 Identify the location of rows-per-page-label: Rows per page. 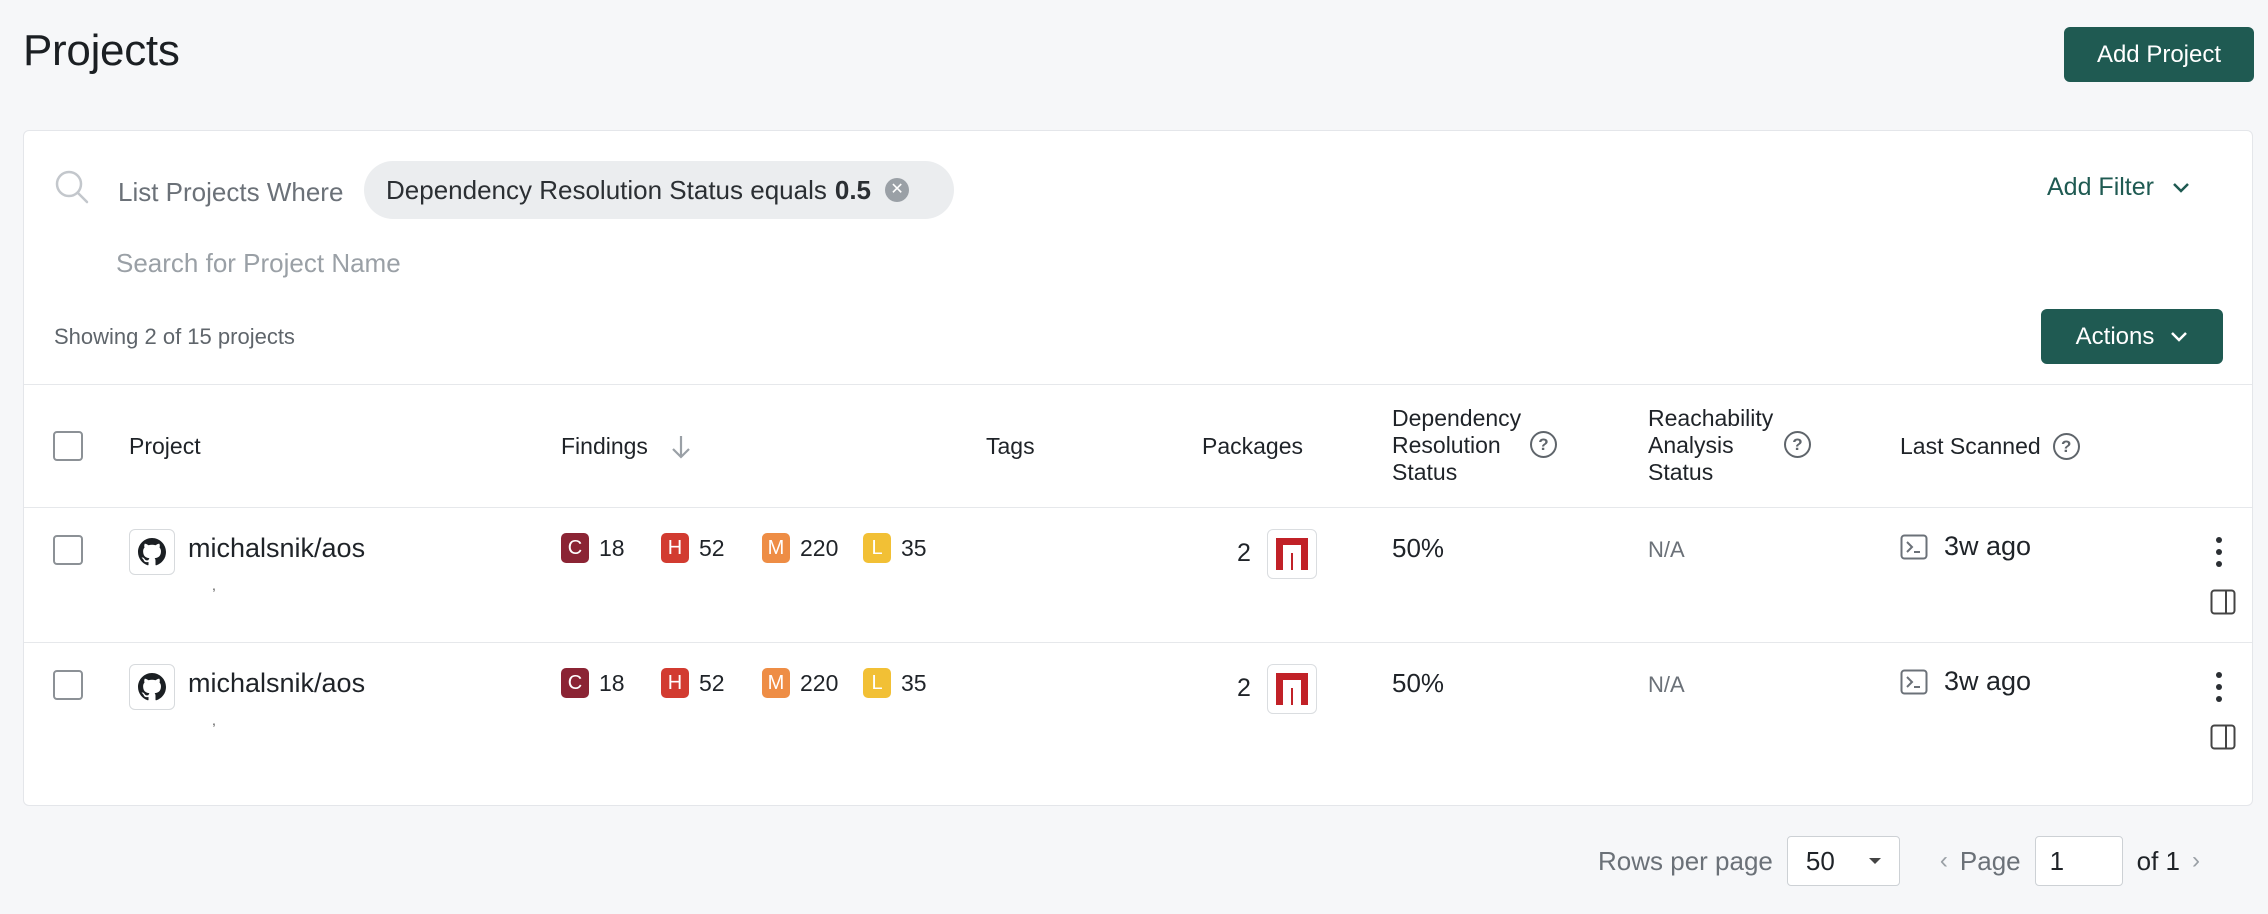
(1685, 860).